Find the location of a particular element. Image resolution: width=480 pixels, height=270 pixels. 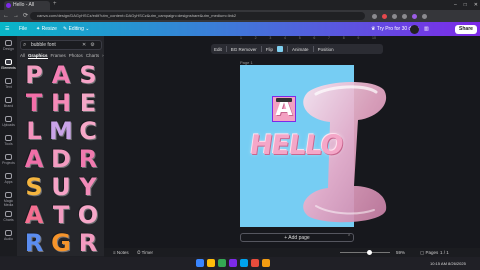

ruler-tick: 4 is located at coordinates (285, 38).